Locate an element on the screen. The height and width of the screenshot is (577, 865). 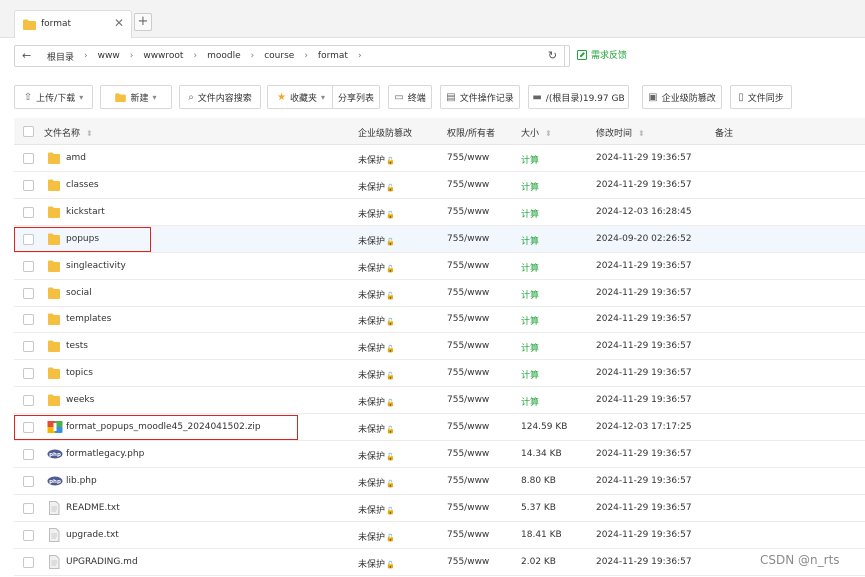
column-size: 大小 ⬍ is located at coordinates (536, 132).